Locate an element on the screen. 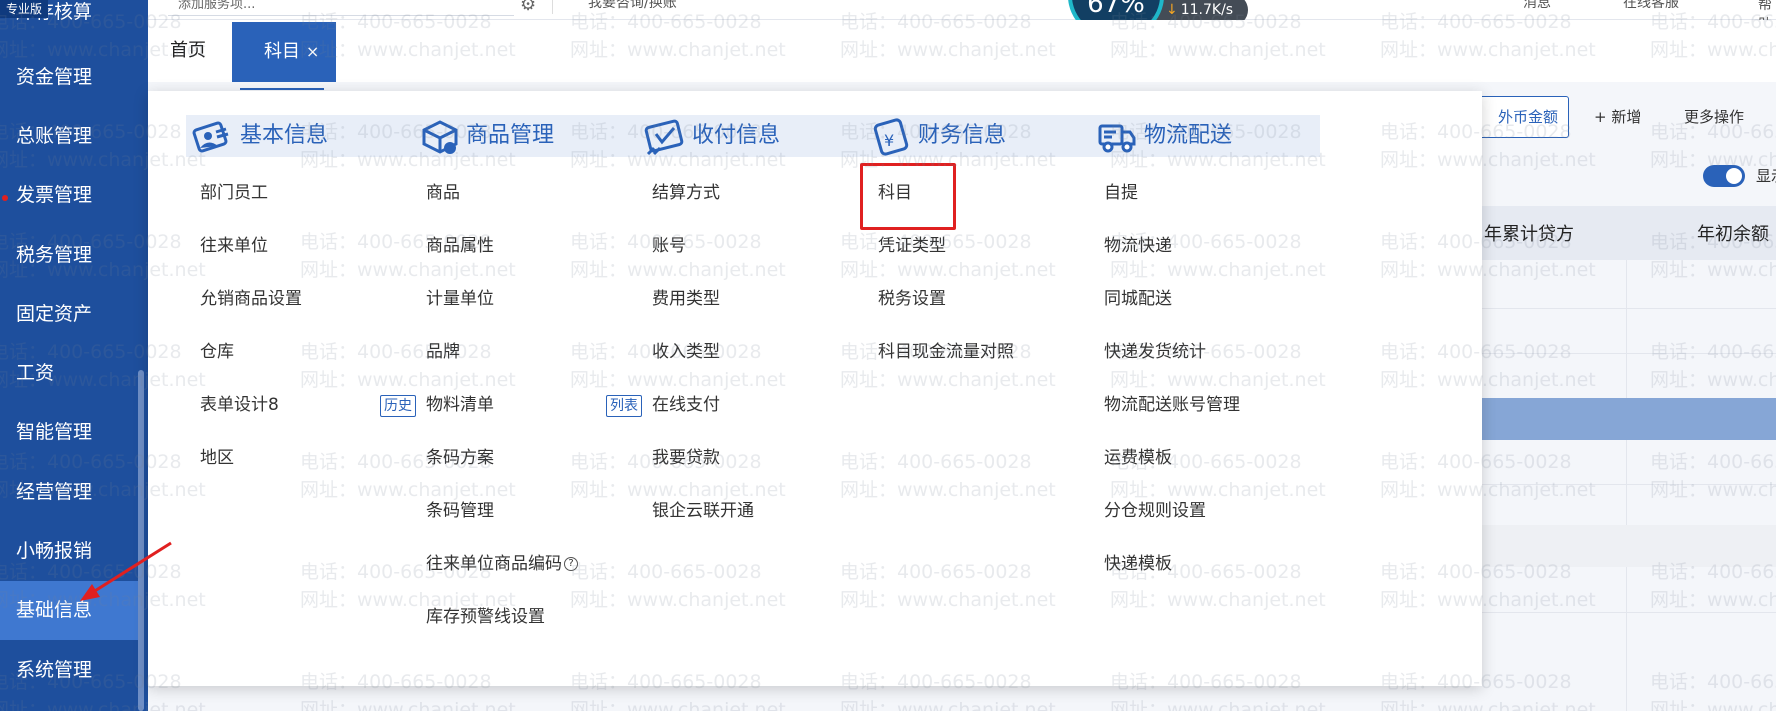  menu-column-title: 商品管理 is located at coordinates (510, 135).